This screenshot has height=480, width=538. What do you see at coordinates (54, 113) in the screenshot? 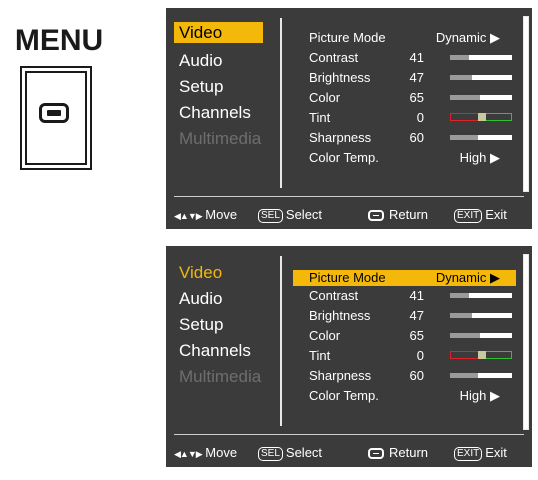
I see `menu-button-icon` at bounding box center [54, 113].